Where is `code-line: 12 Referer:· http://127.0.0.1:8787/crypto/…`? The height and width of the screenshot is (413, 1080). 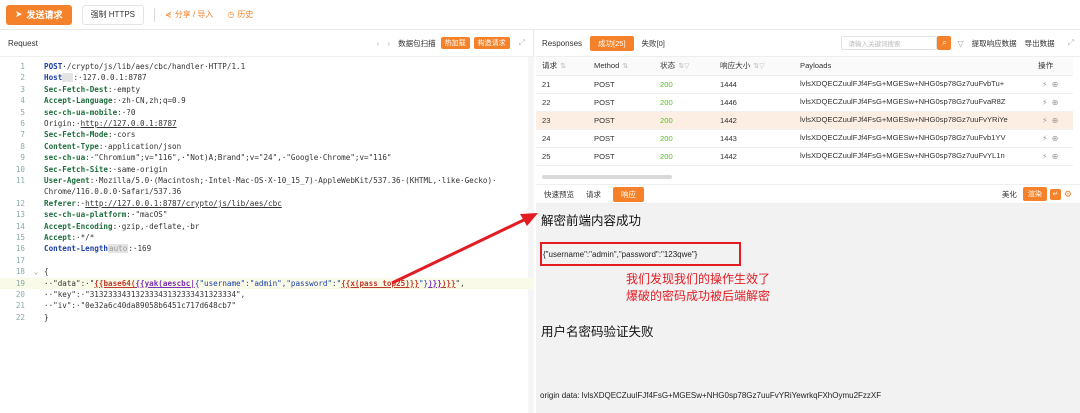 code-line: 12 Referer:· http://127.0.0.1:8787/crypto/… is located at coordinates (267, 203).